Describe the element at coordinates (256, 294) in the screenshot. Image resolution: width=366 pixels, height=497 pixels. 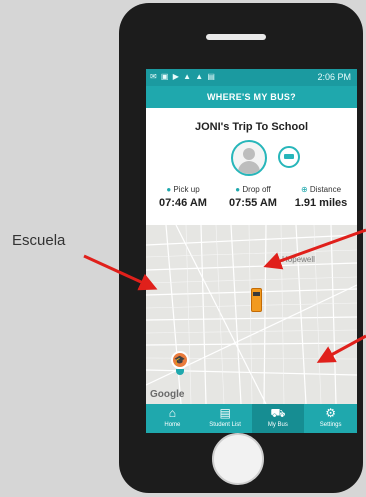
I see `bus-window-icon` at that location.